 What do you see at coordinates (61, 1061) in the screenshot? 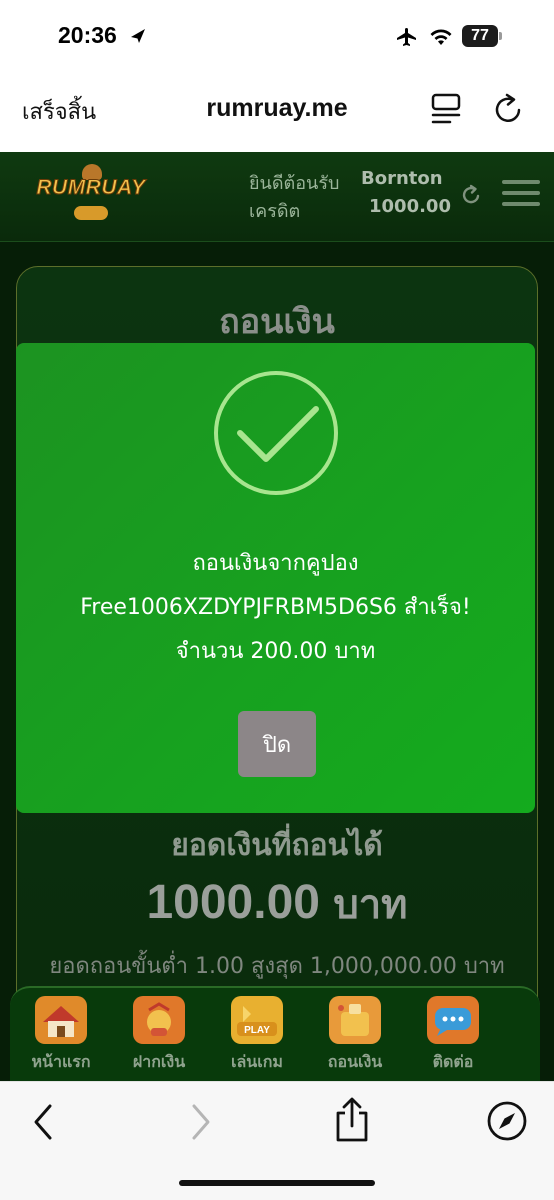
I see `nav-label-home: หน้าแรก` at bounding box center [61, 1061].